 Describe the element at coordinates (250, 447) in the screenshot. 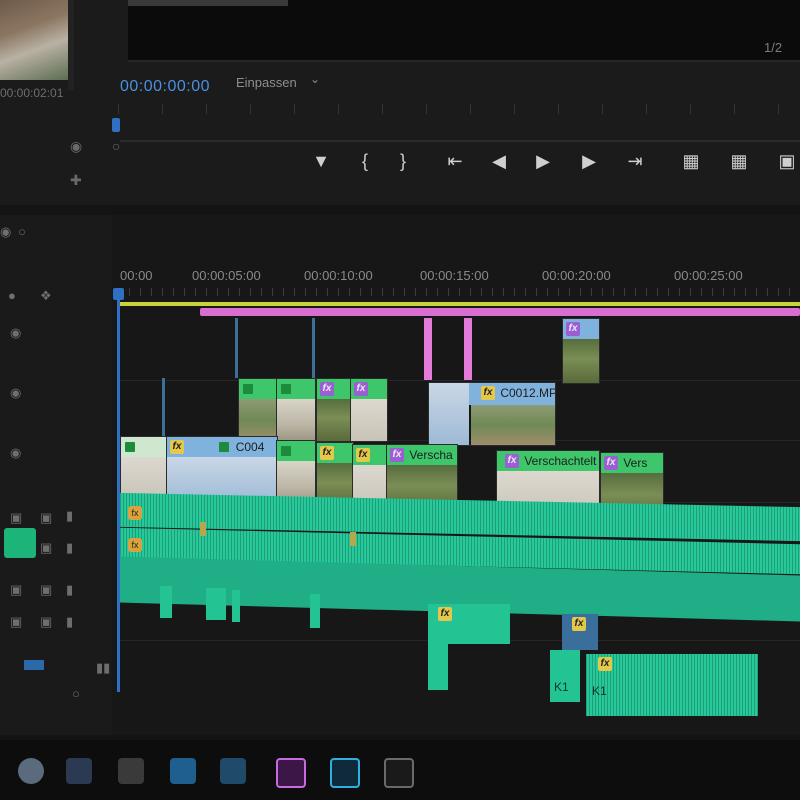

I see `clip-name: C004` at that location.